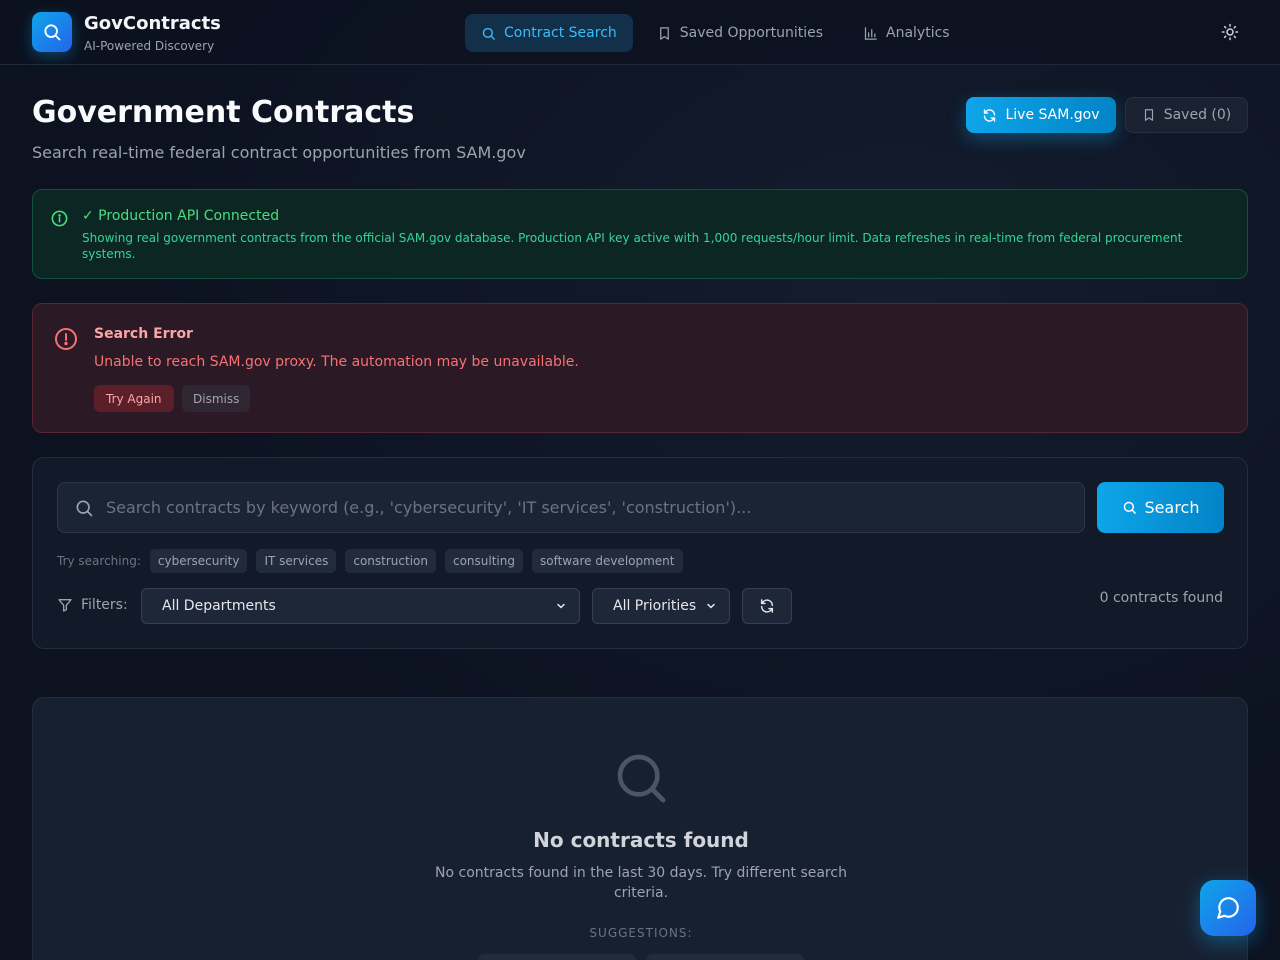 The image size is (1280, 960). Describe the element at coordinates (586, 507) in the screenshot. I see `search-input` at that location.